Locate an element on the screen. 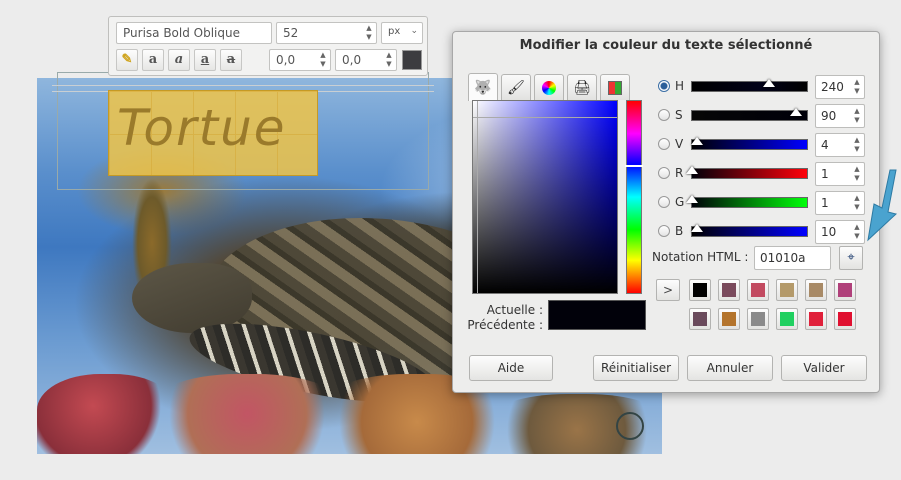  history-toggle-button: > is located at coordinates (668, 290).